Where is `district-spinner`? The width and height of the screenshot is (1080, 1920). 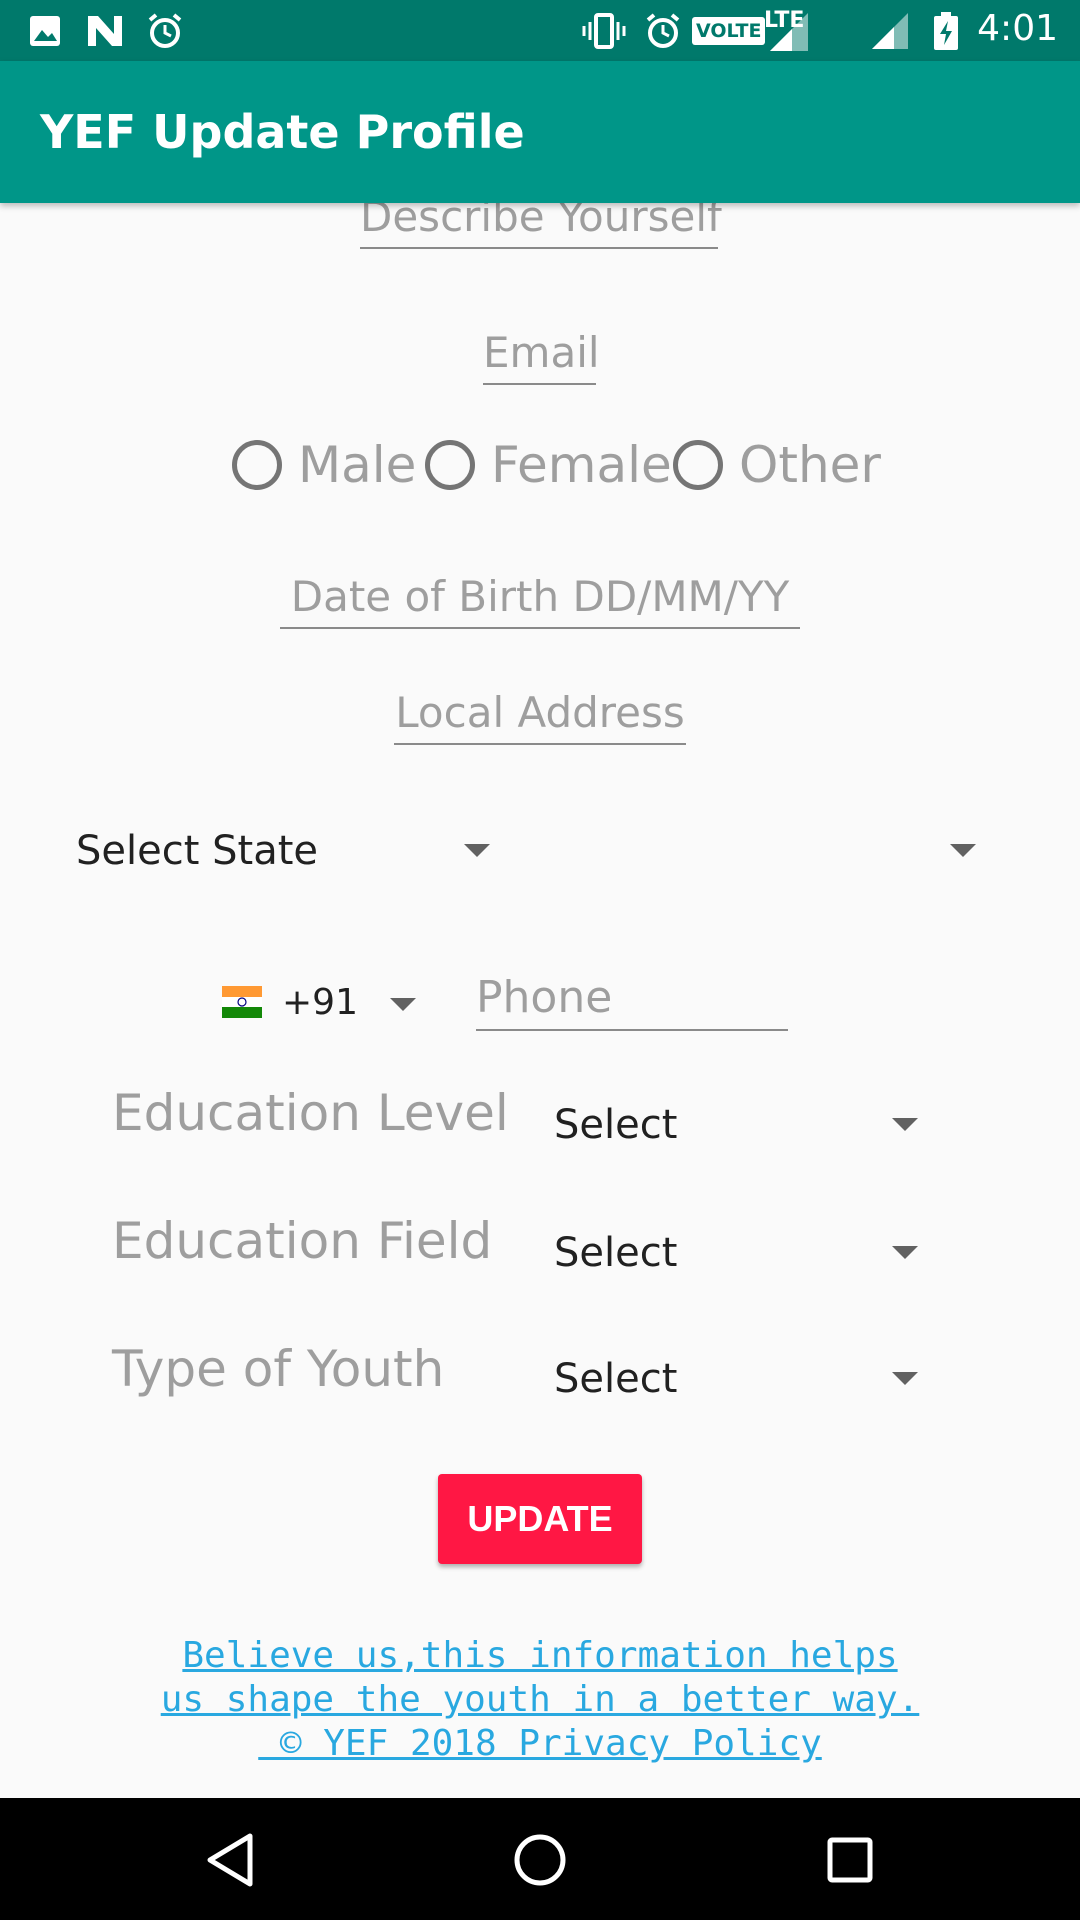 district-spinner is located at coordinates (760, 850).